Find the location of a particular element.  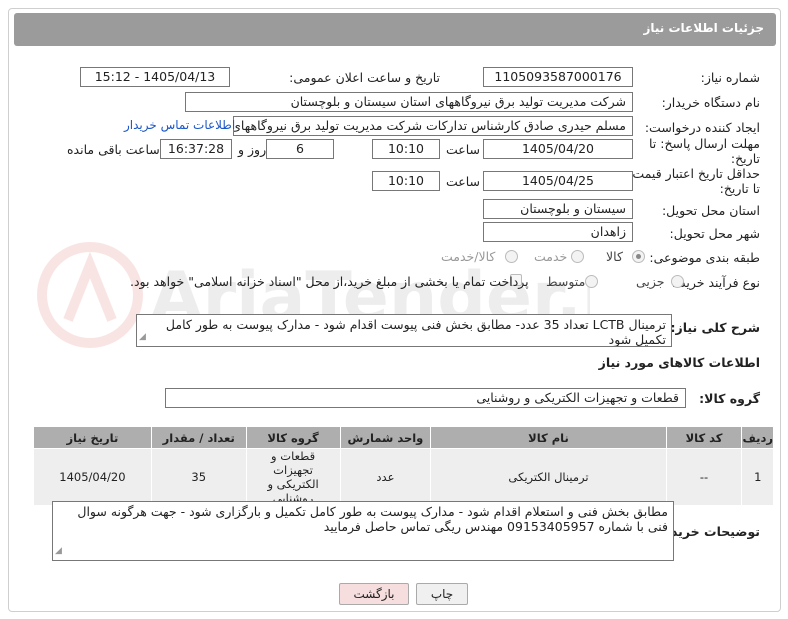

remaining-time-field: 16:37:28 is located at coordinates (196, 149).